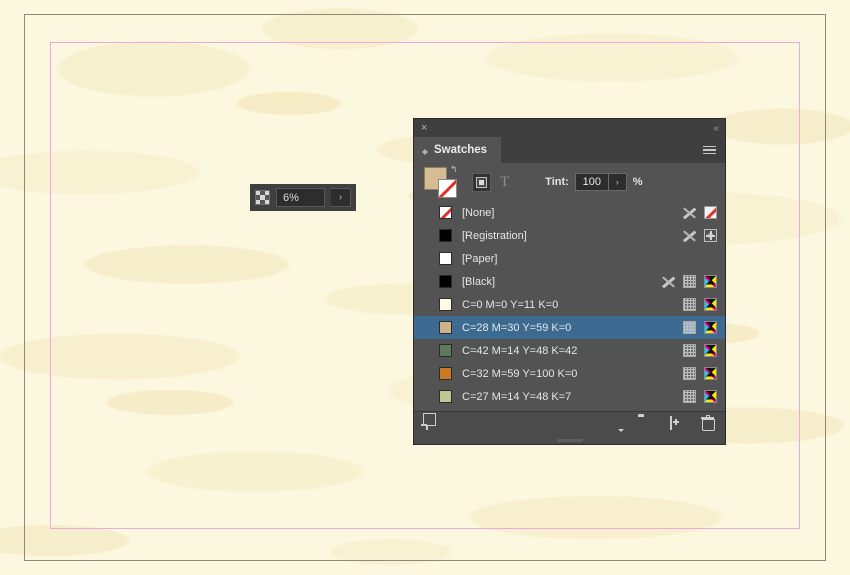  What do you see at coordinates (569, 424) in the screenshot?
I see `panel-footer` at bounding box center [569, 424].